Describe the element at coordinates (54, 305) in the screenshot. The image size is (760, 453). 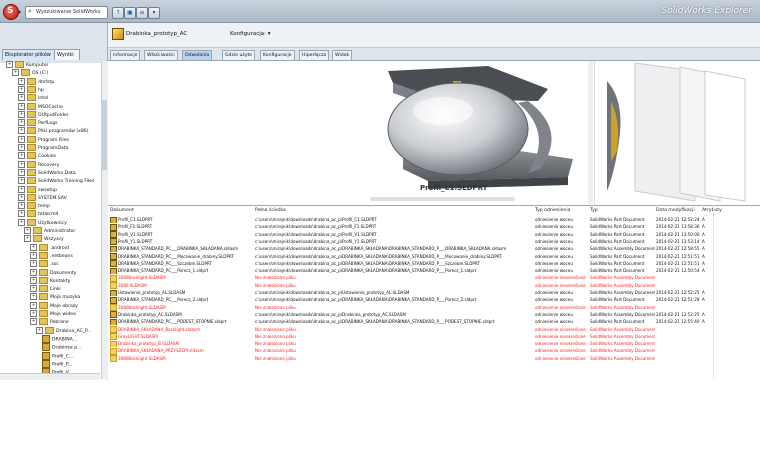
I see `tree-item: + Moje obrazy` at that location.